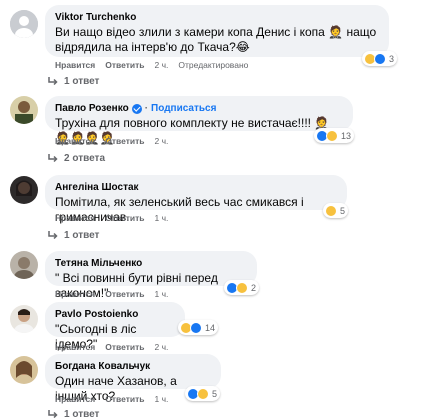 This screenshot has width=428, height=420. Describe the element at coordinates (115, 326) in the screenshot. I see `comment-bubble: Pavlo Postoienko "Сьогодні в ліс ідемо?"` at that location.